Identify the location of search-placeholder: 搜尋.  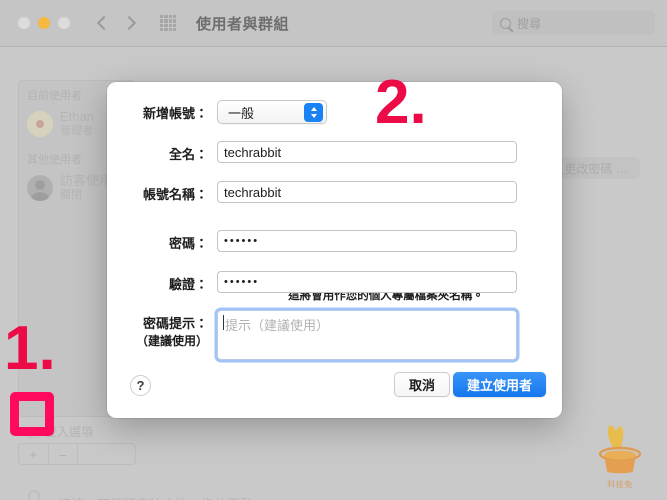
(529, 23).